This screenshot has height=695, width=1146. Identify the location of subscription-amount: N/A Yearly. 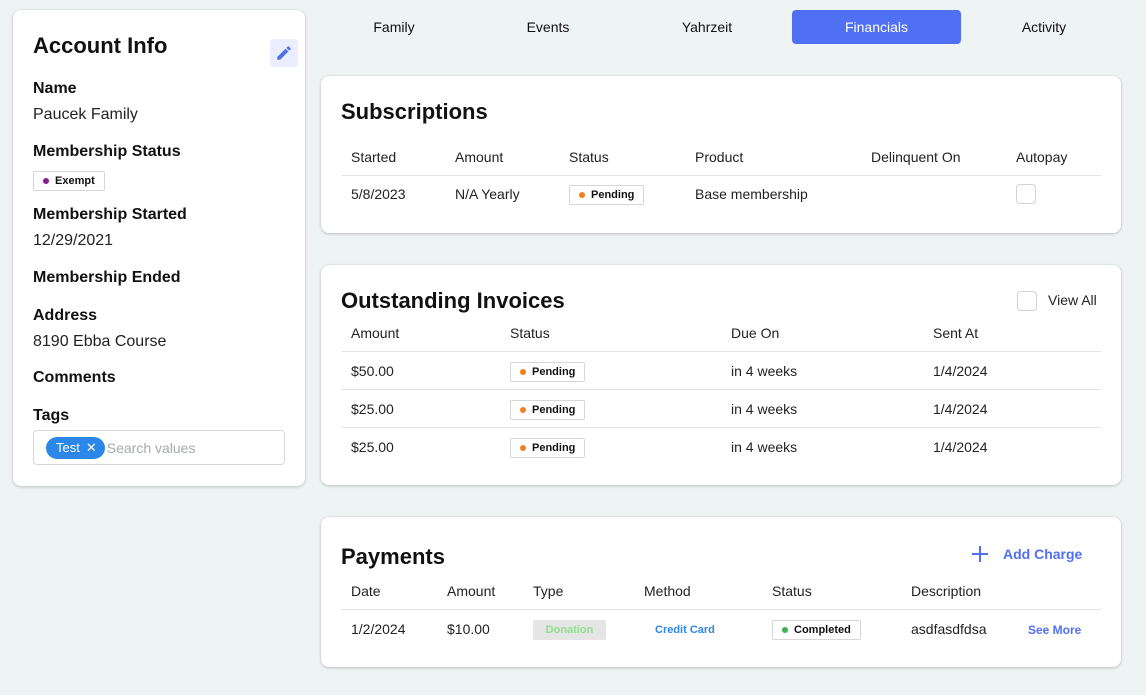
(487, 194).